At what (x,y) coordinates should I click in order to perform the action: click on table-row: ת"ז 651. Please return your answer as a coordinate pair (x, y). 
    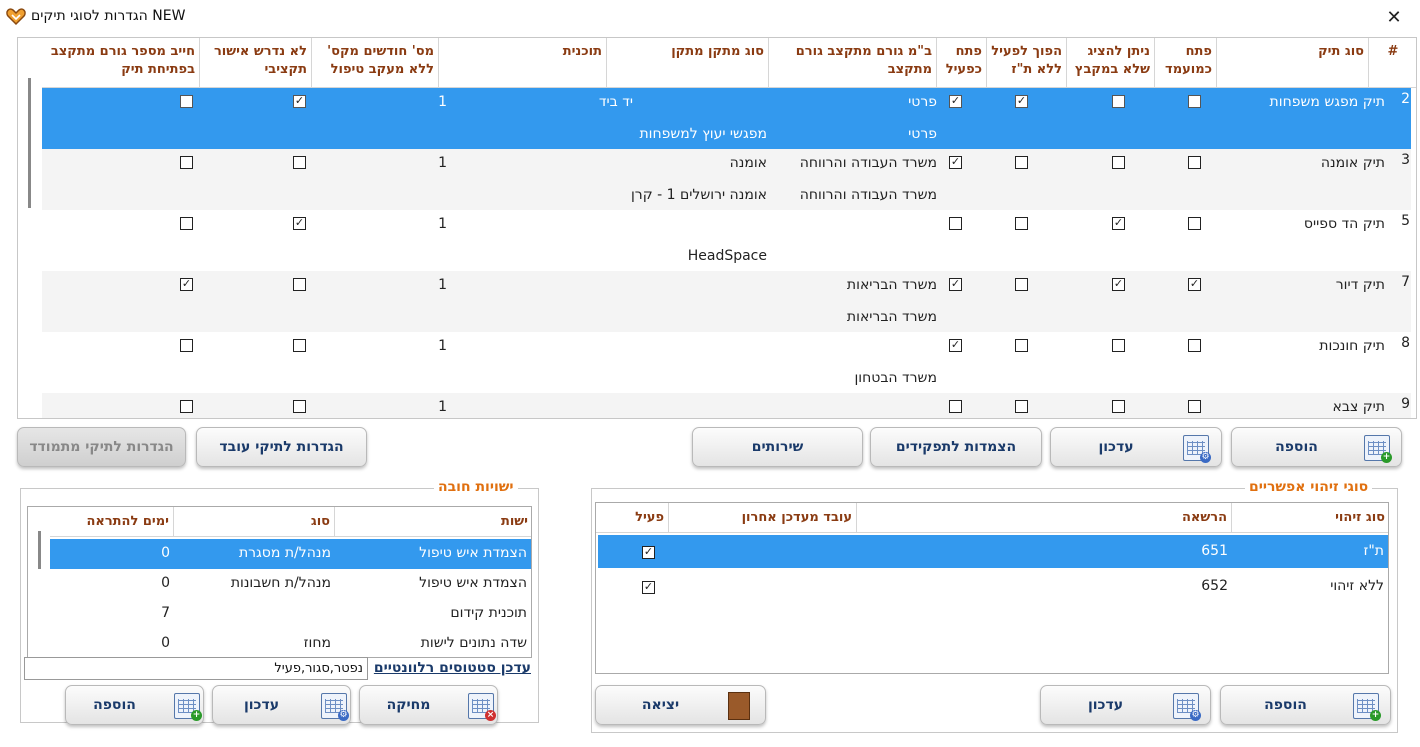
    Looking at the image, I should click on (993, 551).